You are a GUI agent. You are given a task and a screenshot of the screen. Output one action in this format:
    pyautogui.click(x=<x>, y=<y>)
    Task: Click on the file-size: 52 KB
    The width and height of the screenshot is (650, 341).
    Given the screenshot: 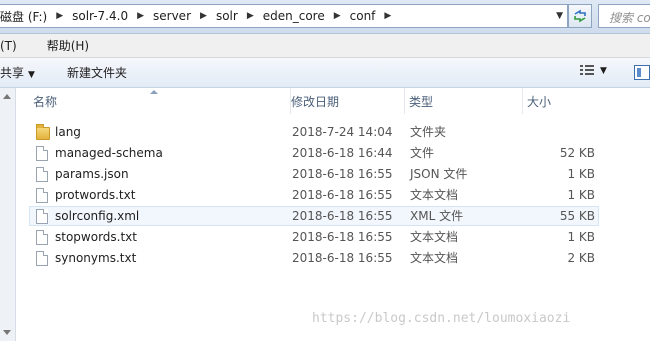 What is the action you would take?
    pyautogui.click(x=577, y=153)
    